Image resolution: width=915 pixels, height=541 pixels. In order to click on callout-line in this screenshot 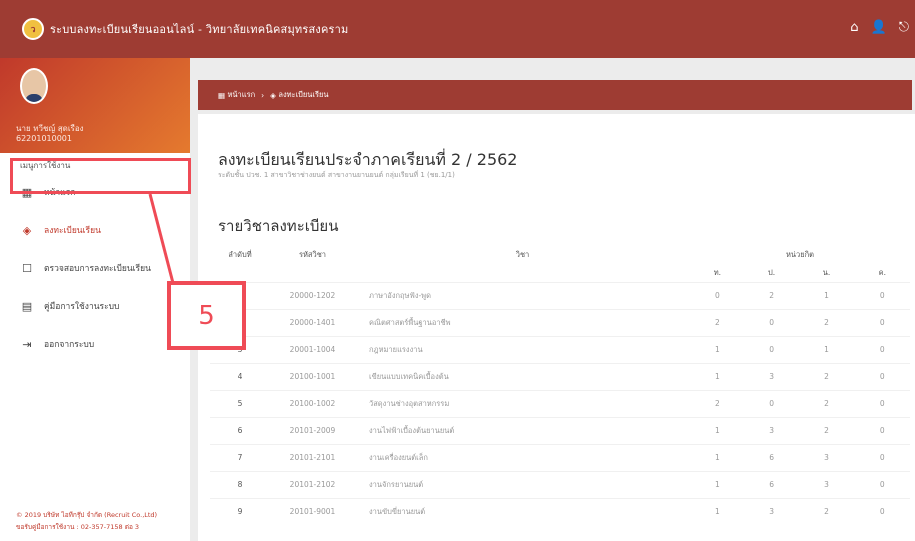, I will do `click(161, 238)`.